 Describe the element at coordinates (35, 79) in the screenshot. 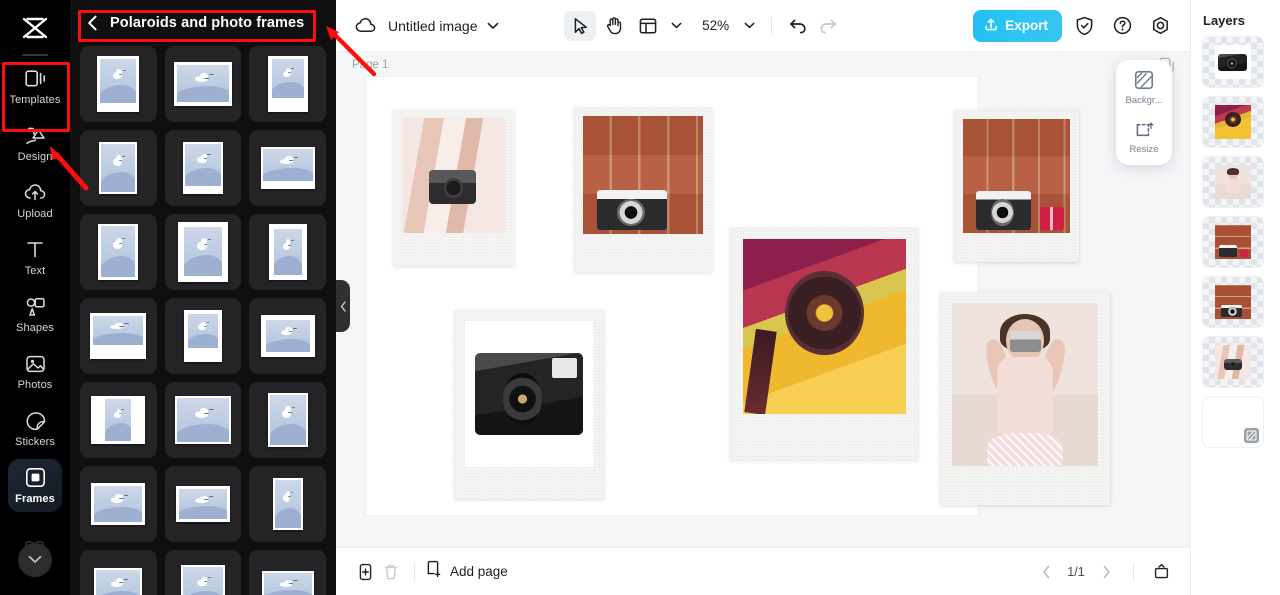

I see `templates-icon` at that location.